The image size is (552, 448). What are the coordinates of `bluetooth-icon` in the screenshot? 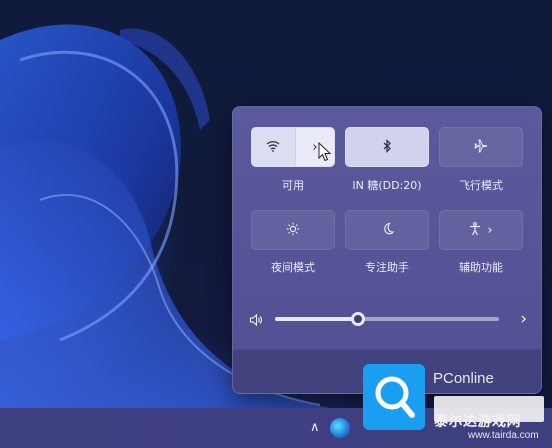 It's located at (387, 147).